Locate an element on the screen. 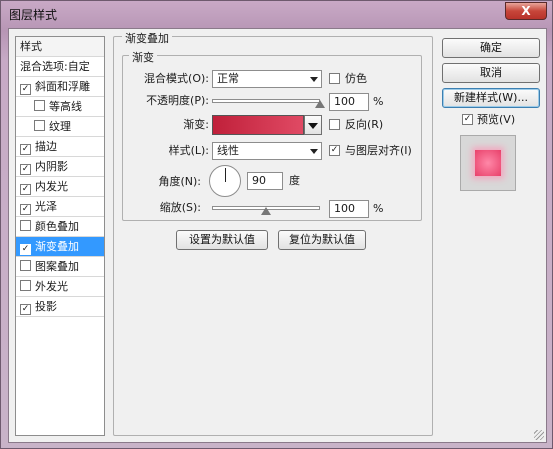 The image size is (553, 449). style-list-item: 图案叠加 is located at coordinates (60, 267).